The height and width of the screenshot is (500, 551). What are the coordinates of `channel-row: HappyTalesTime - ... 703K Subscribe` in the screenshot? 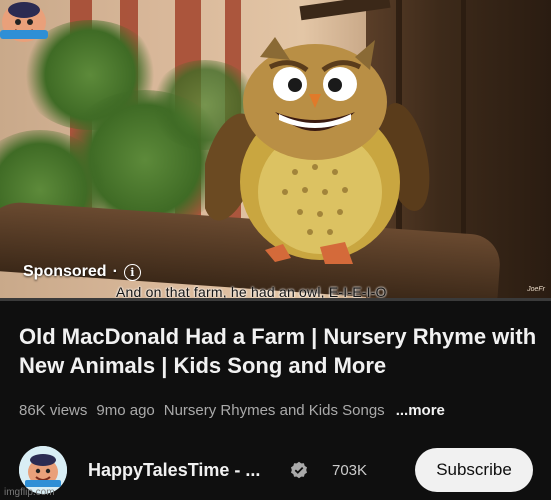 It's located at (275, 471).